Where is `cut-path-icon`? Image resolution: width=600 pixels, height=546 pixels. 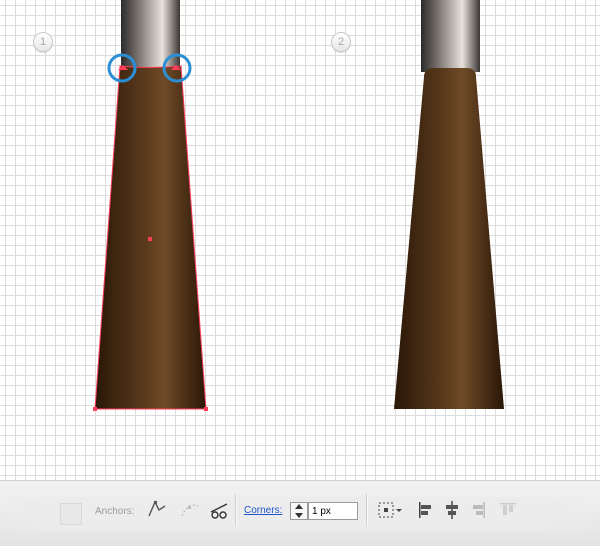 cut-path-icon is located at coordinates (219, 510).